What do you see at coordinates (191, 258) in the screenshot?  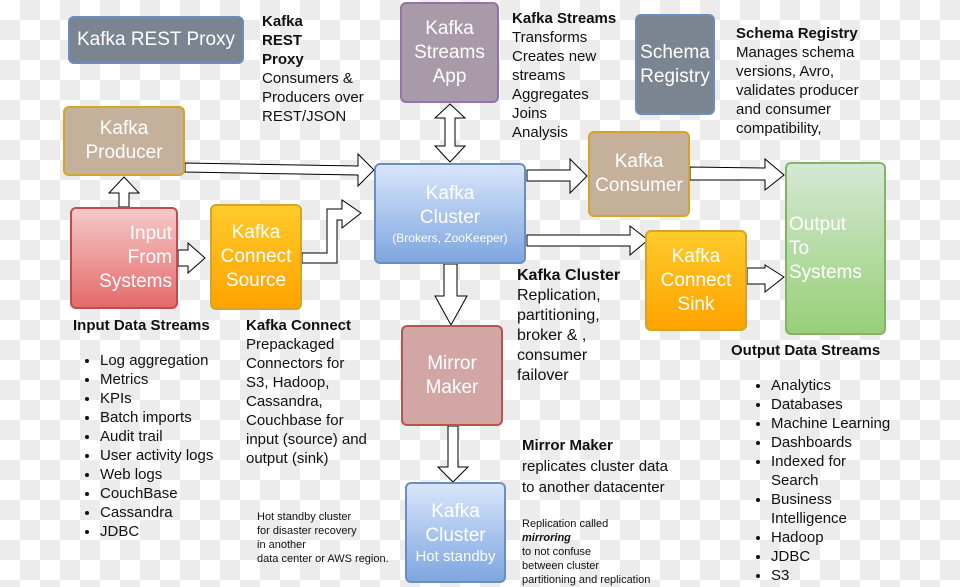 I see `arrow-input-to-source` at bounding box center [191, 258].